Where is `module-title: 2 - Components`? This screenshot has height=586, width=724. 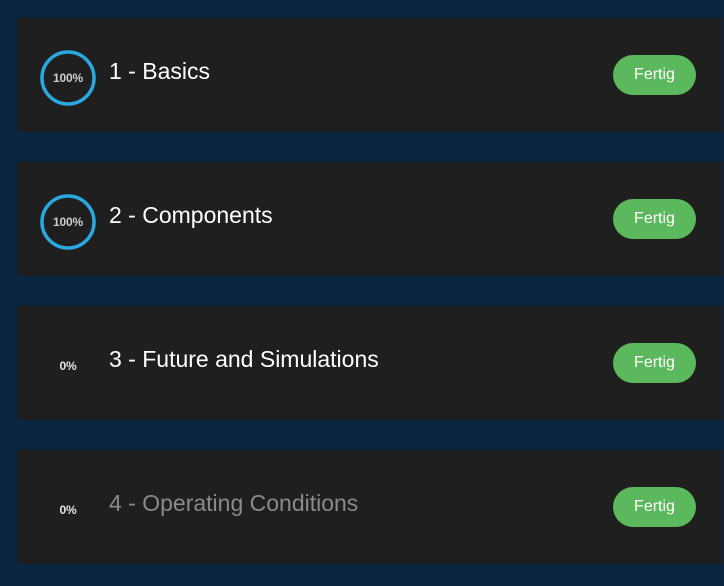
module-title: 2 - Components is located at coordinates (191, 215).